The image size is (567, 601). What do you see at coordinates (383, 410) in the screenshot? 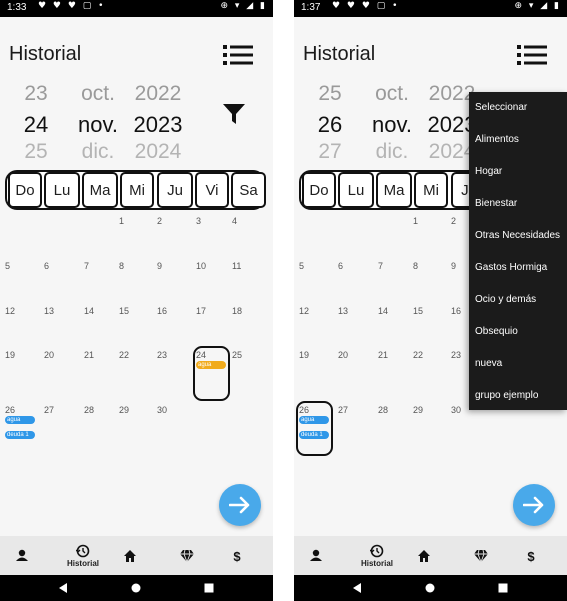
I see `calendar-day-28: 28` at bounding box center [383, 410].